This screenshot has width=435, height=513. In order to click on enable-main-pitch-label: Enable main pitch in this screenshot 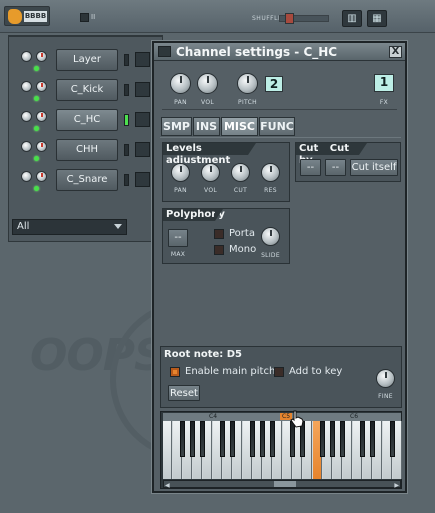, I will do `click(230, 371)`.